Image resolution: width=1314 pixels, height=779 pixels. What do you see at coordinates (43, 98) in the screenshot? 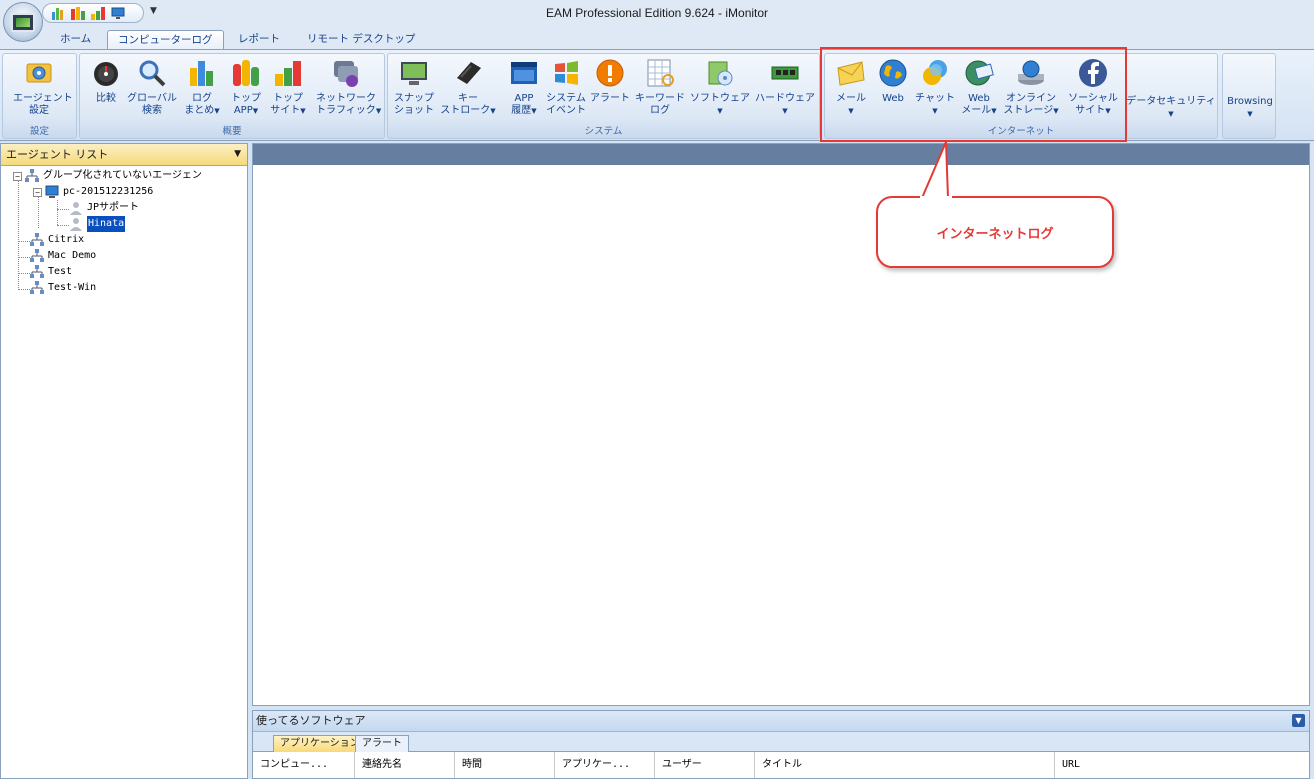
I see `agent-settings-label: エージェント` at bounding box center [43, 98].